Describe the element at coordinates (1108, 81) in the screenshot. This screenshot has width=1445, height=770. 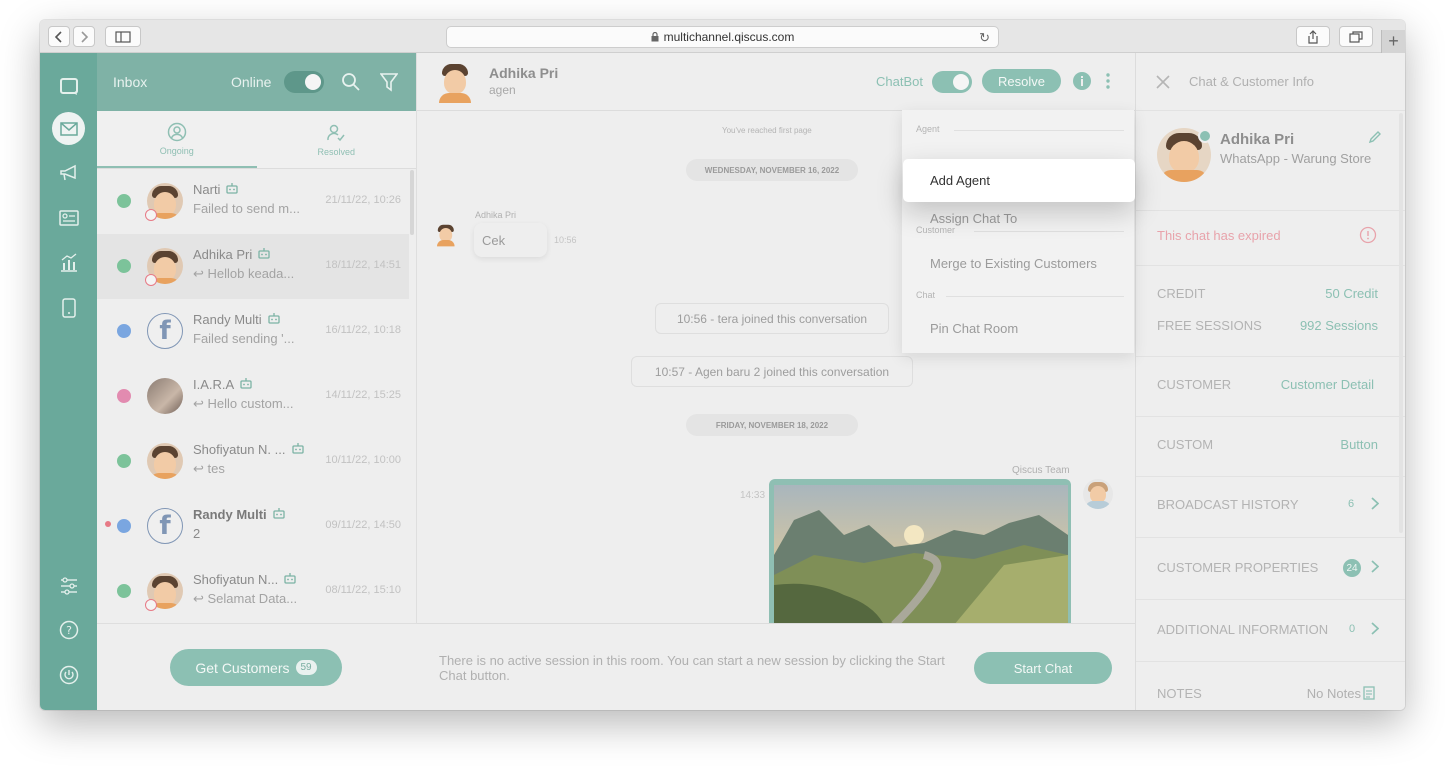
I see `more-options-icon` at that location.